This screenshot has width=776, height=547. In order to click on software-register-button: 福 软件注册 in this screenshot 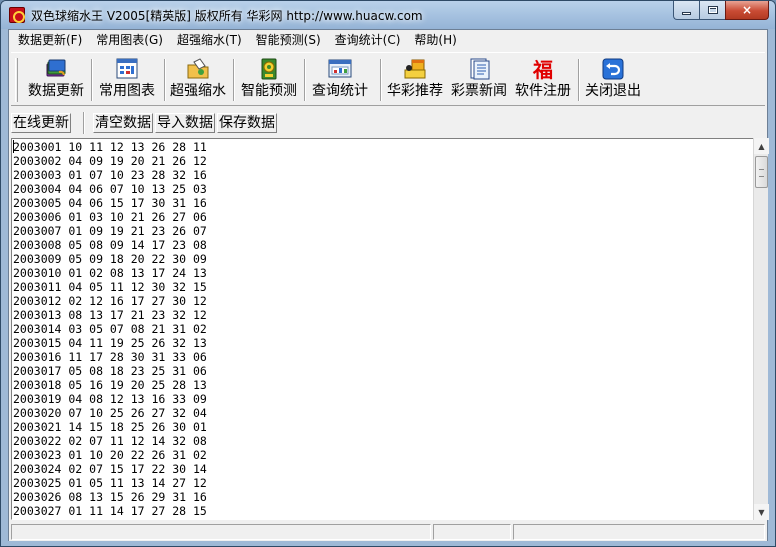, I will do `click(543, 80)`.